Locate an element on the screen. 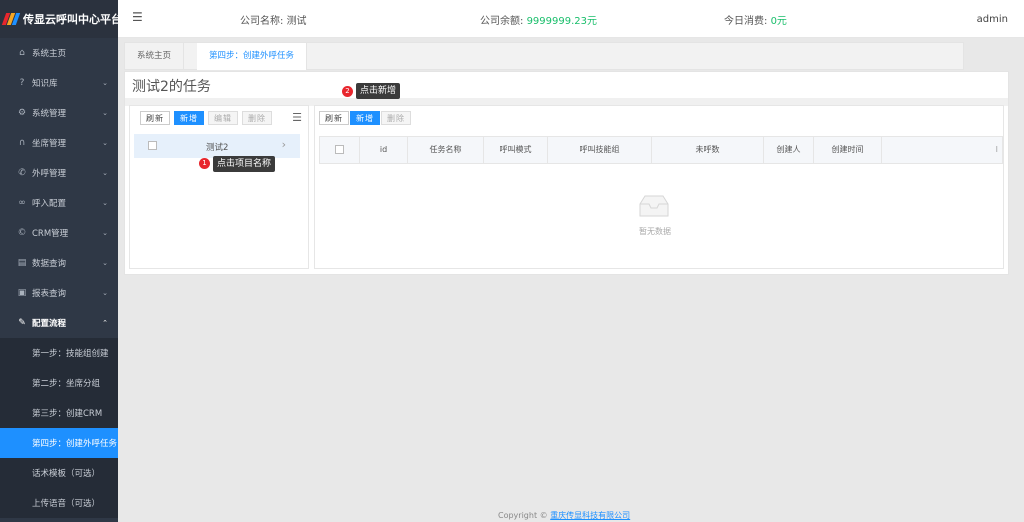 This screenshot has width=1024, height=522. gear-icon: ⚙ is located at coordinates (22, 113).